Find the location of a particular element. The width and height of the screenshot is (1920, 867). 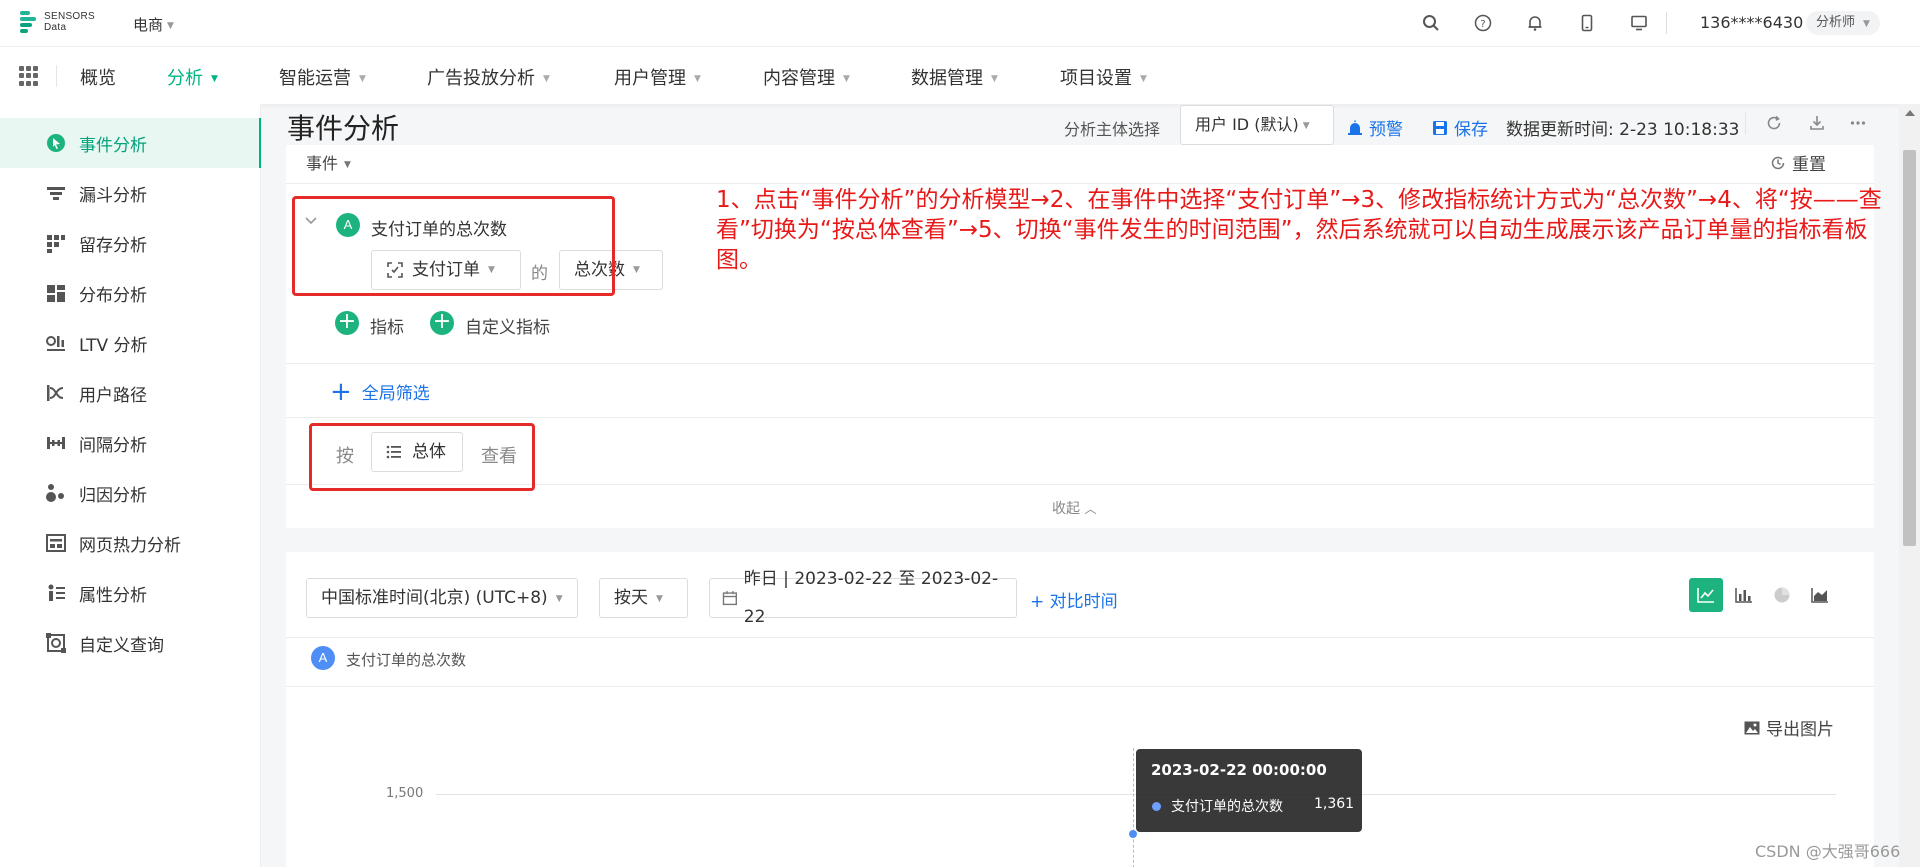

sidebar-item-label: 事件分析 is located at coordinates (113, 145).